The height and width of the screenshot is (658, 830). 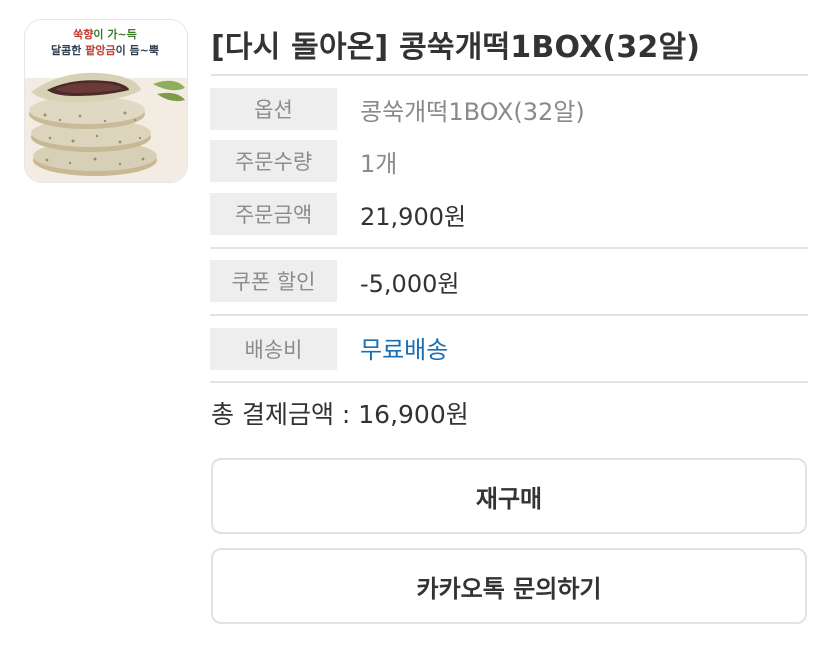 I want to click on total-payment: 총 결제금액 : 16,900원, so click(x=340, y=414).